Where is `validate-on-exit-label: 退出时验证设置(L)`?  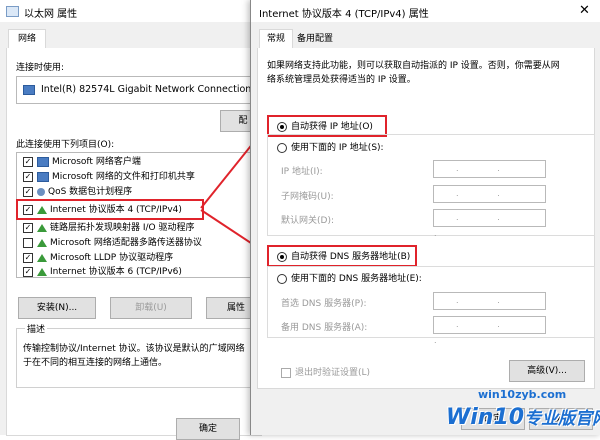 validate-on-exit-label: 退出时验证设置(L) is located at coordinates (333, 373).